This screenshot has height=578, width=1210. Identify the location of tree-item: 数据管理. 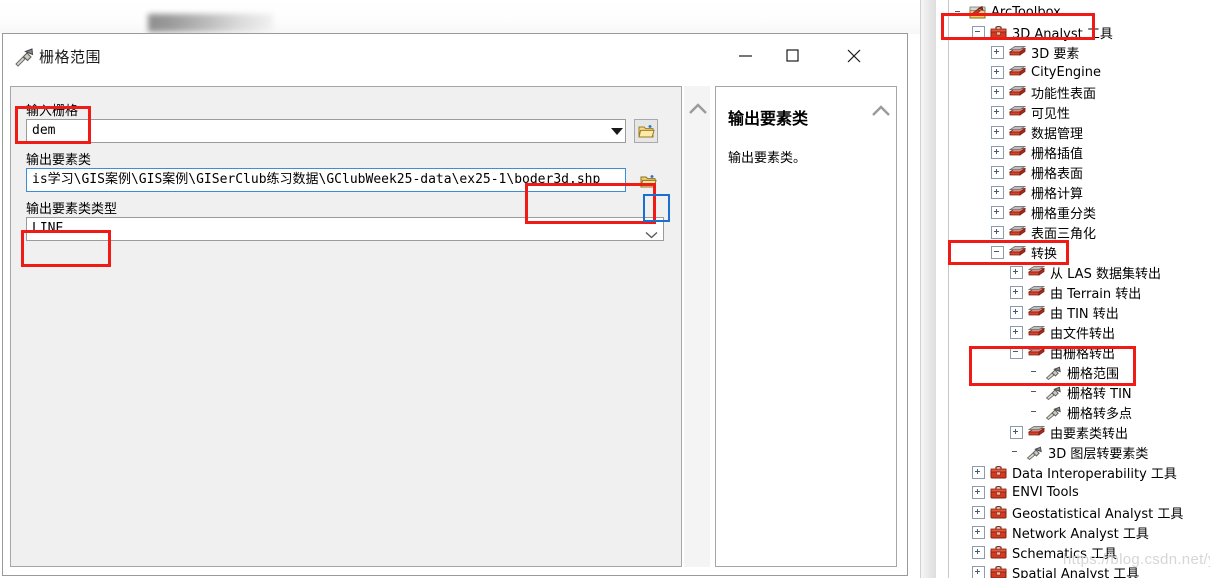
(1037, 132).